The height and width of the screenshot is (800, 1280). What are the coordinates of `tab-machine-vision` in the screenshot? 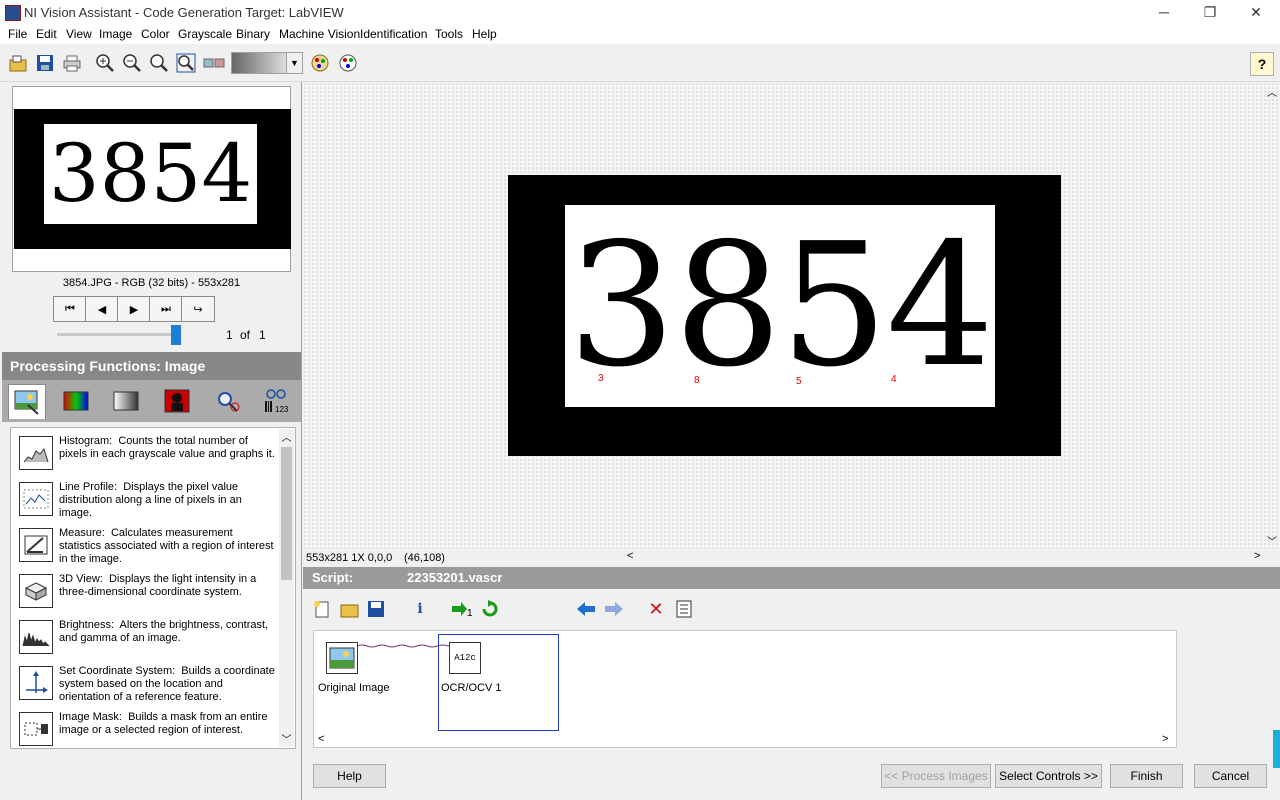 It's located at (228, 401).